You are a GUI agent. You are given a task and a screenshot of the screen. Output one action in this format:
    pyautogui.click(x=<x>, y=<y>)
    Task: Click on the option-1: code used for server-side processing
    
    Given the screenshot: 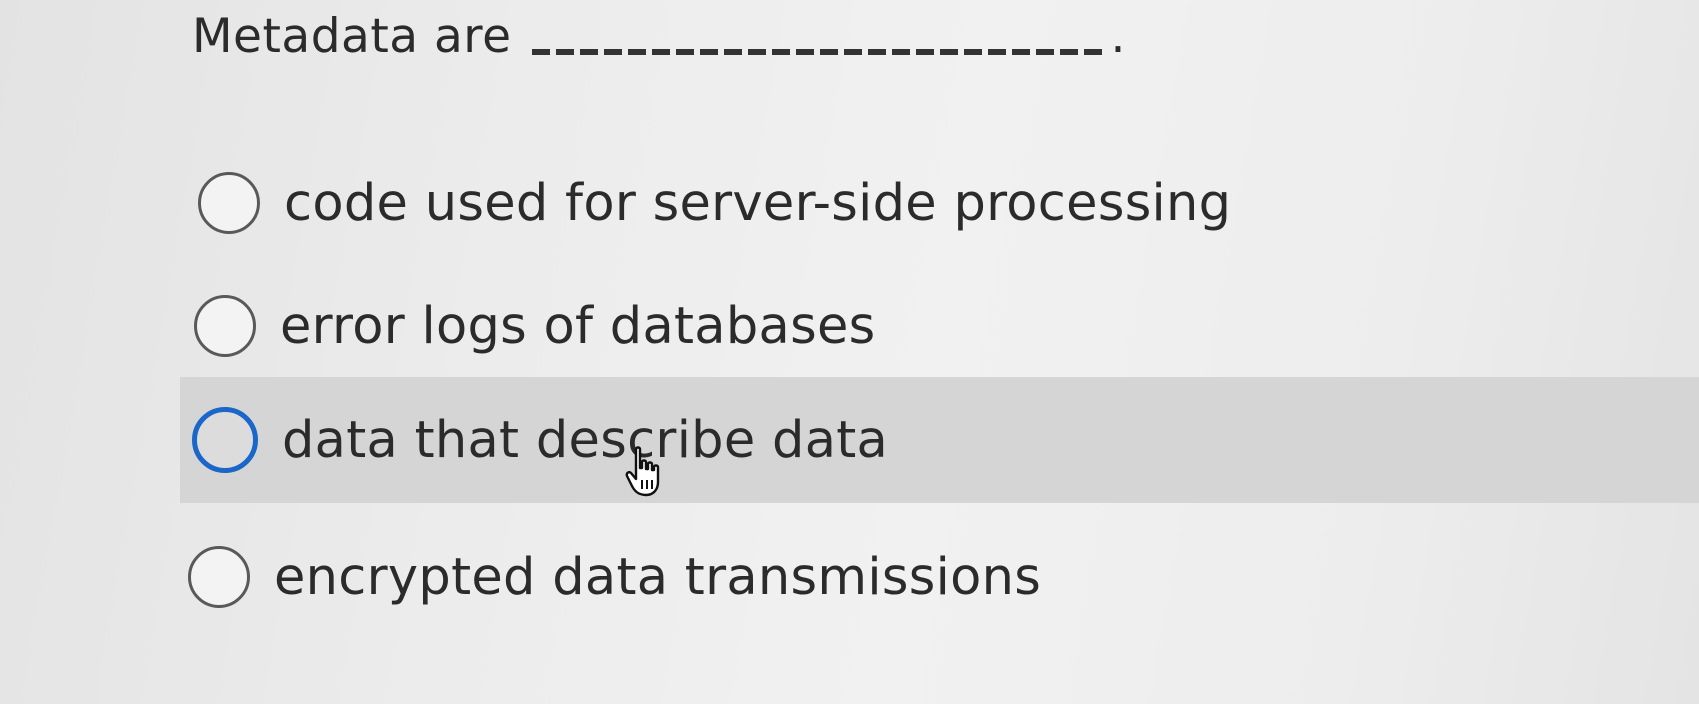 What is the action you would take?
    pyautogui.click(x=744, y=203)
    